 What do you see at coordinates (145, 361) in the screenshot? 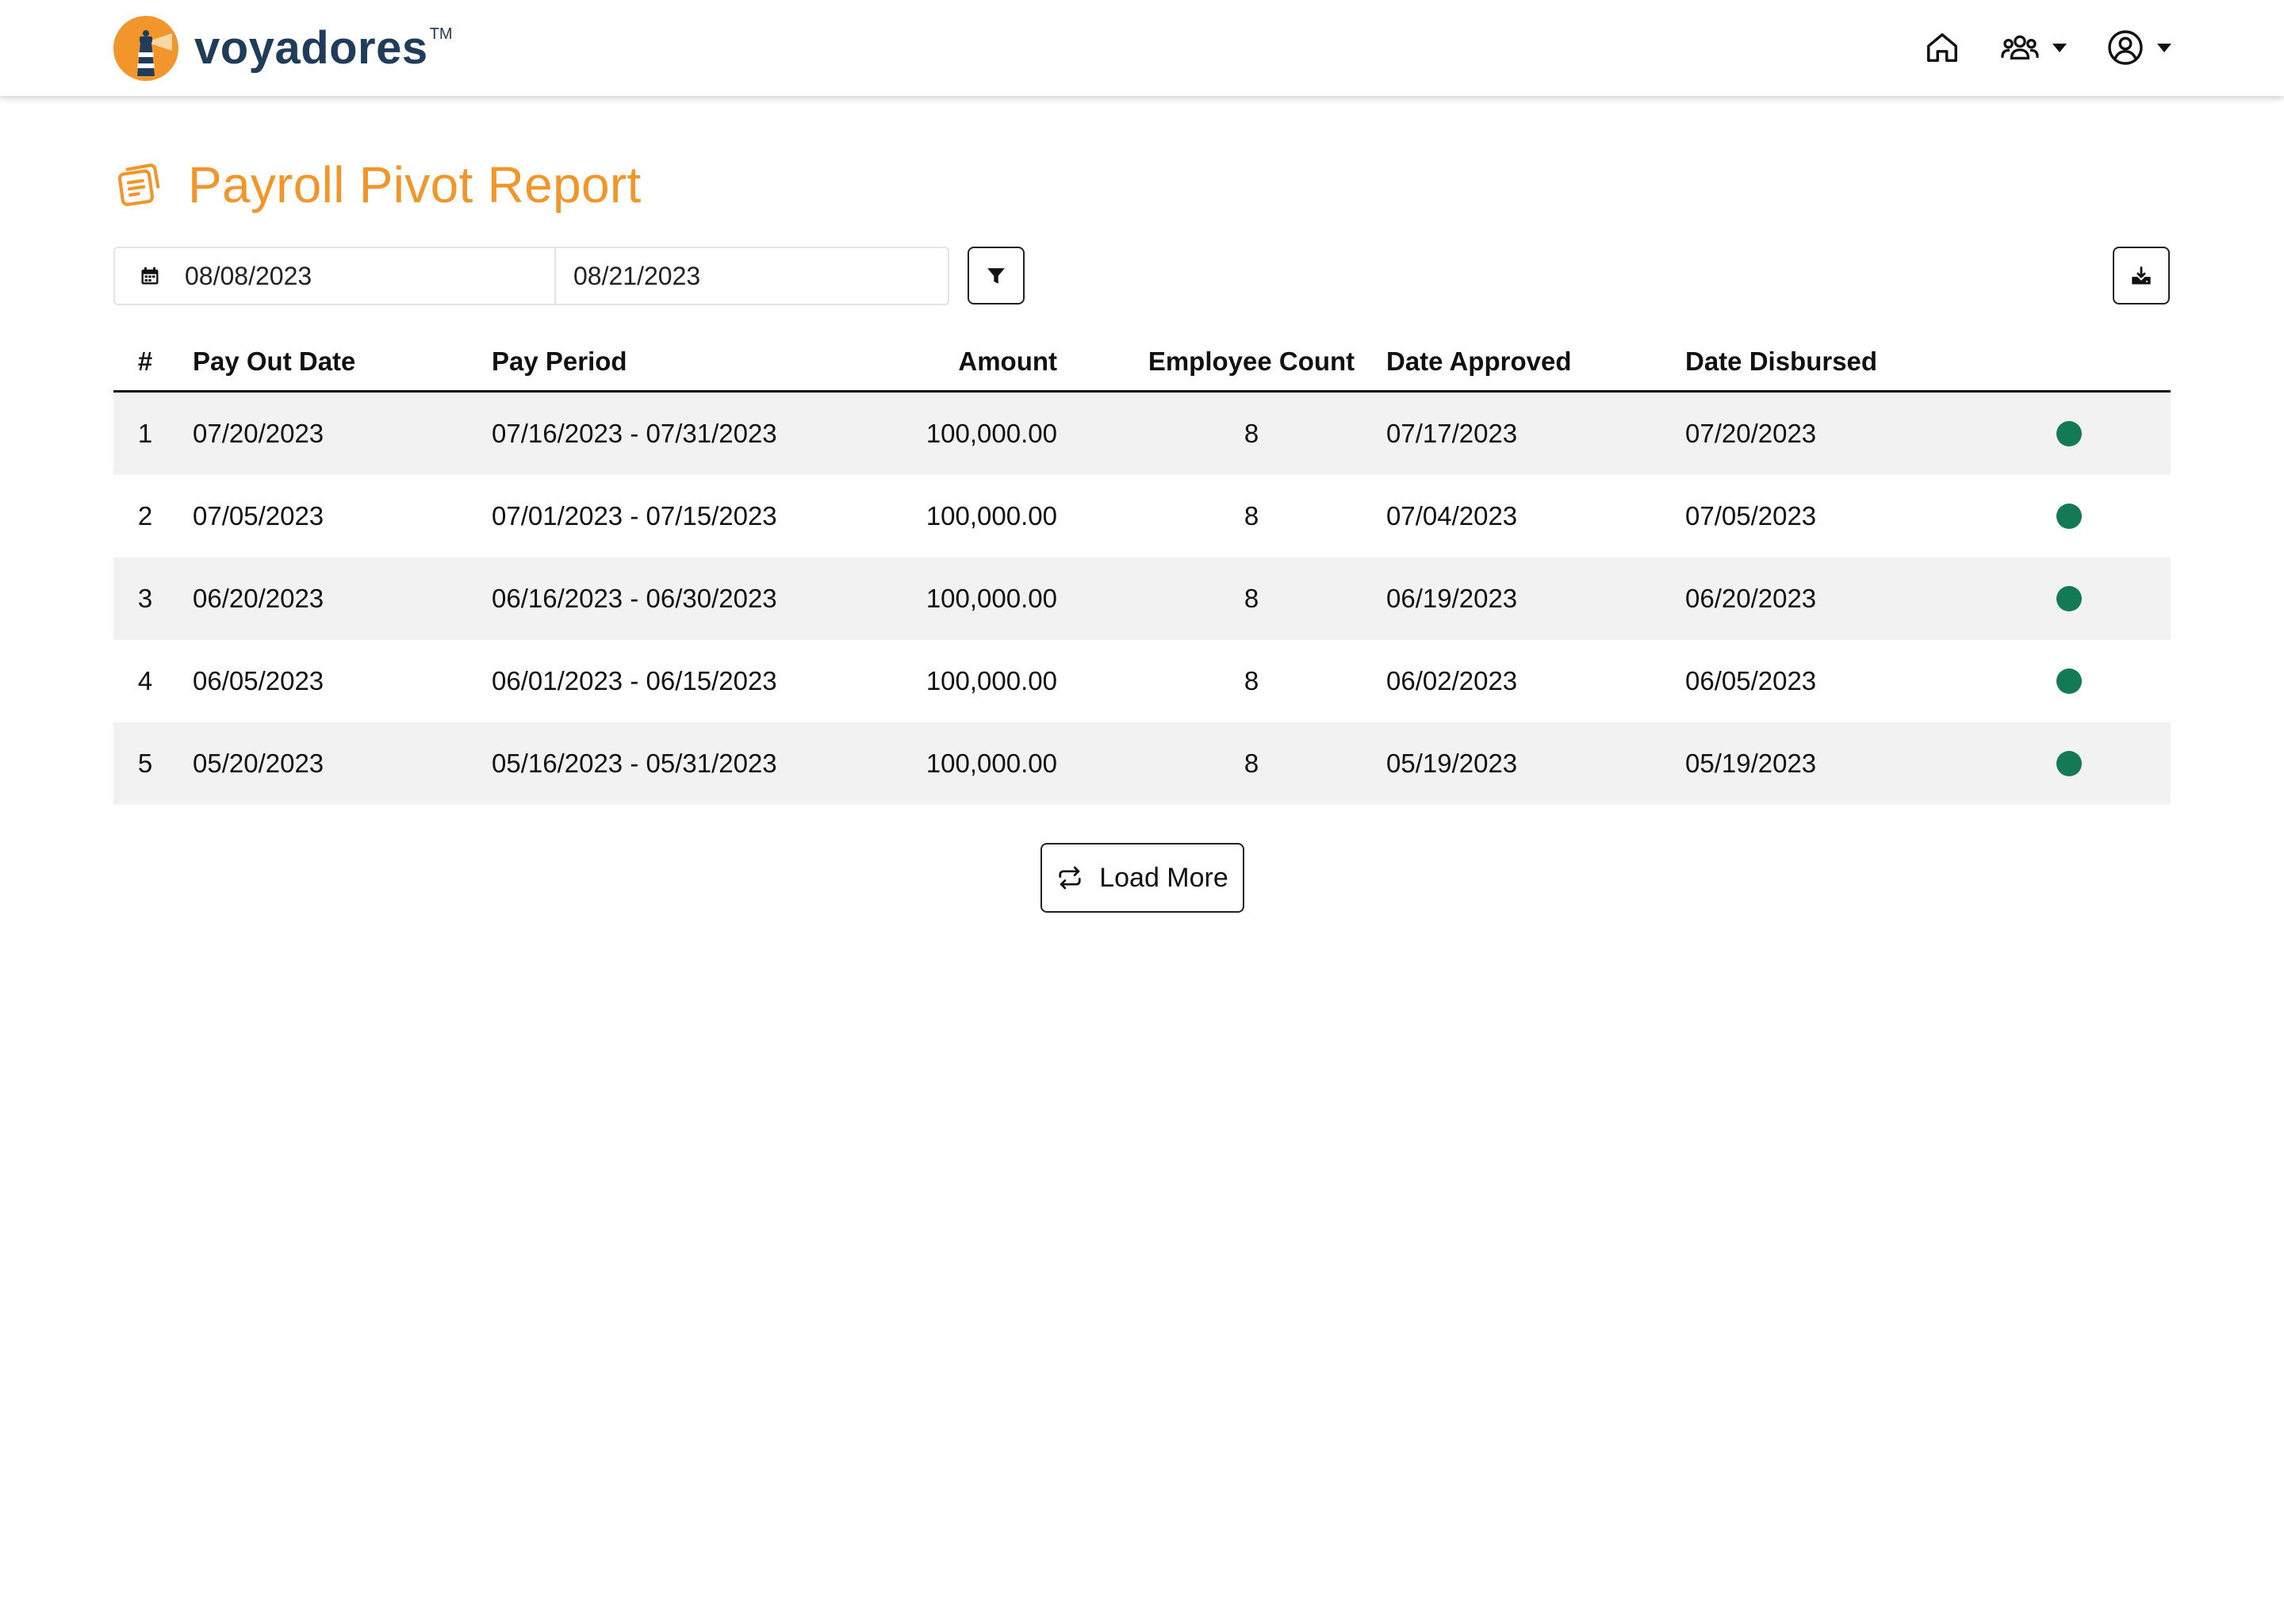
I see `column-header-number: #` at bounding box center [145, 361].